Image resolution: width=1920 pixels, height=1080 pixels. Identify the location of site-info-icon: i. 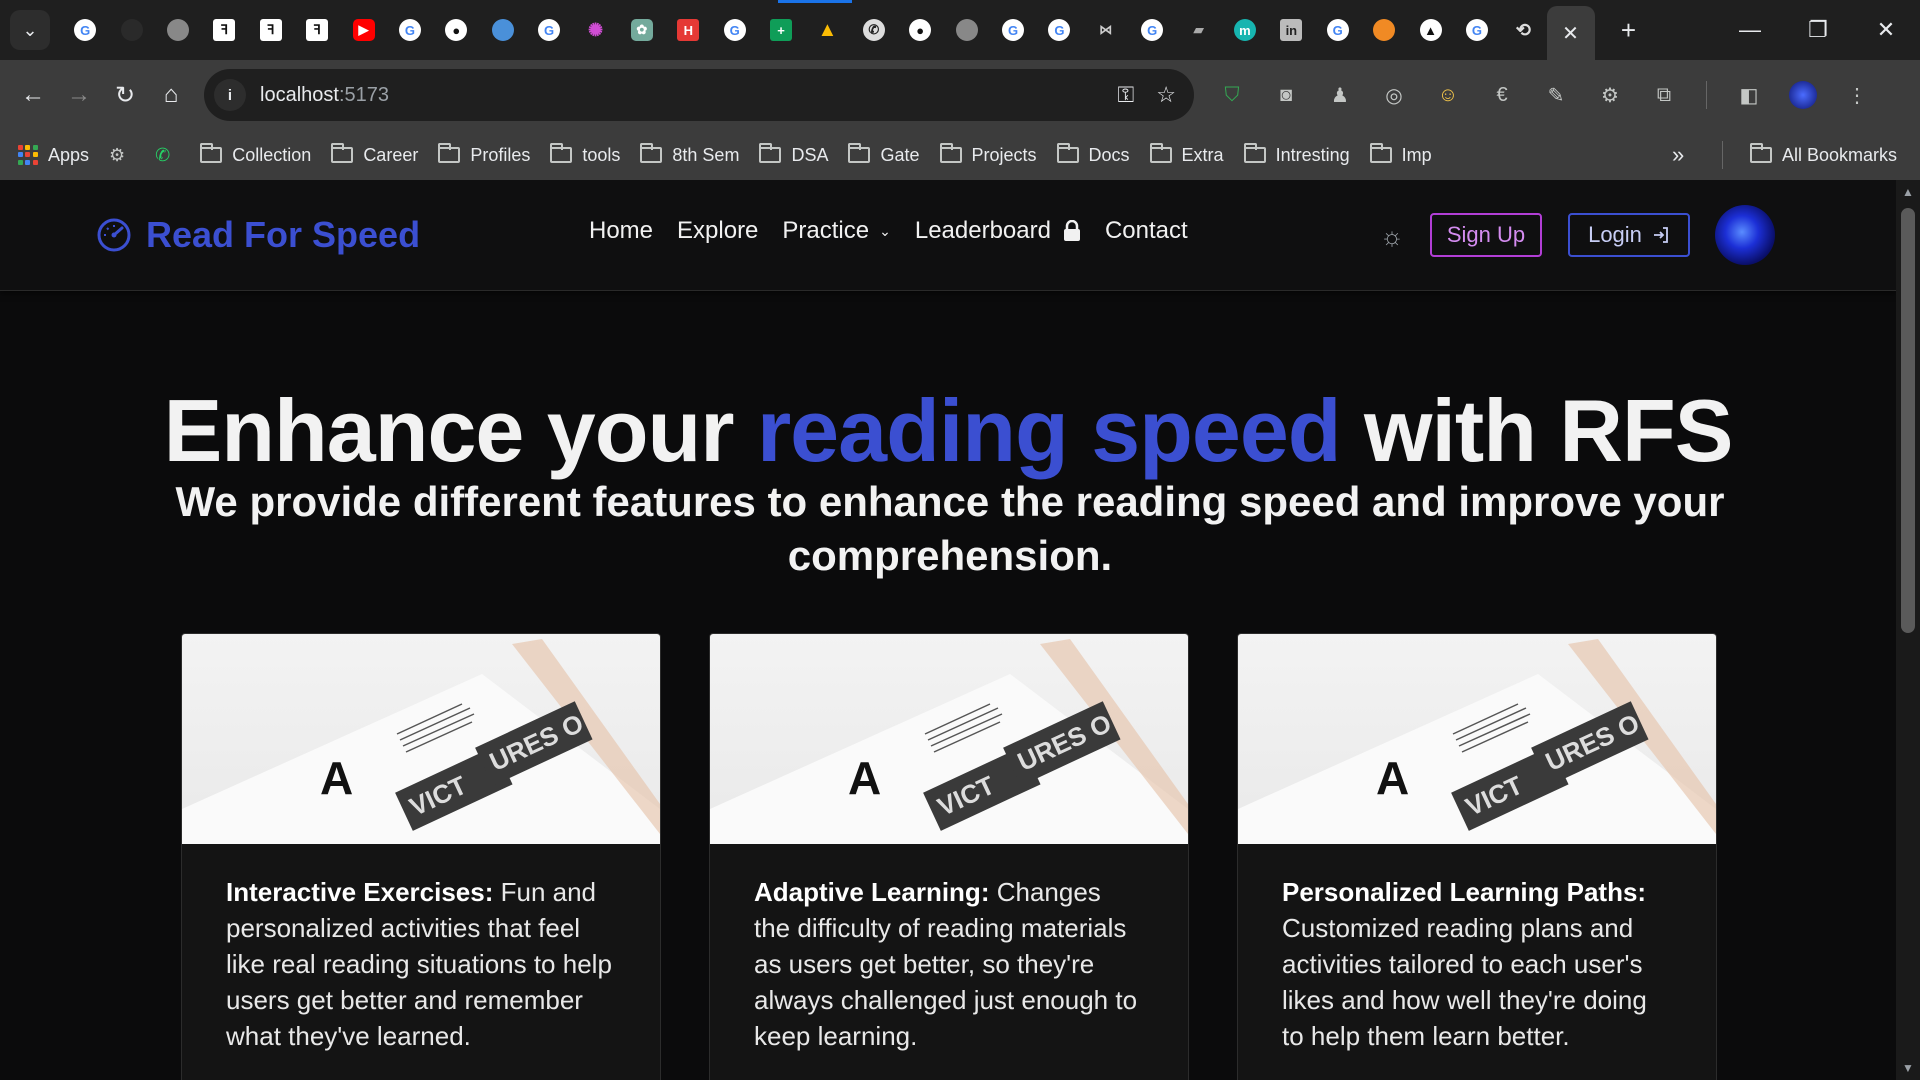
(230, 95).